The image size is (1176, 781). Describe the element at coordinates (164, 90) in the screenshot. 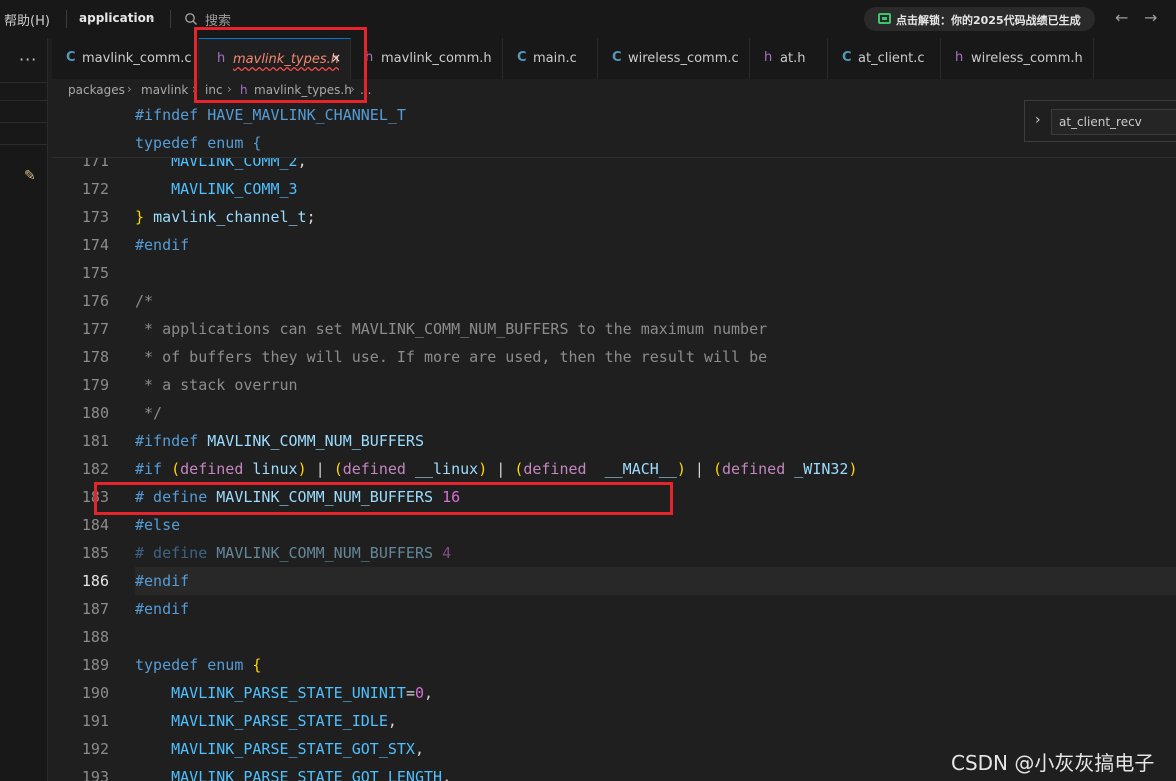

I see `breadcrumb-item: mavlink` at that location.